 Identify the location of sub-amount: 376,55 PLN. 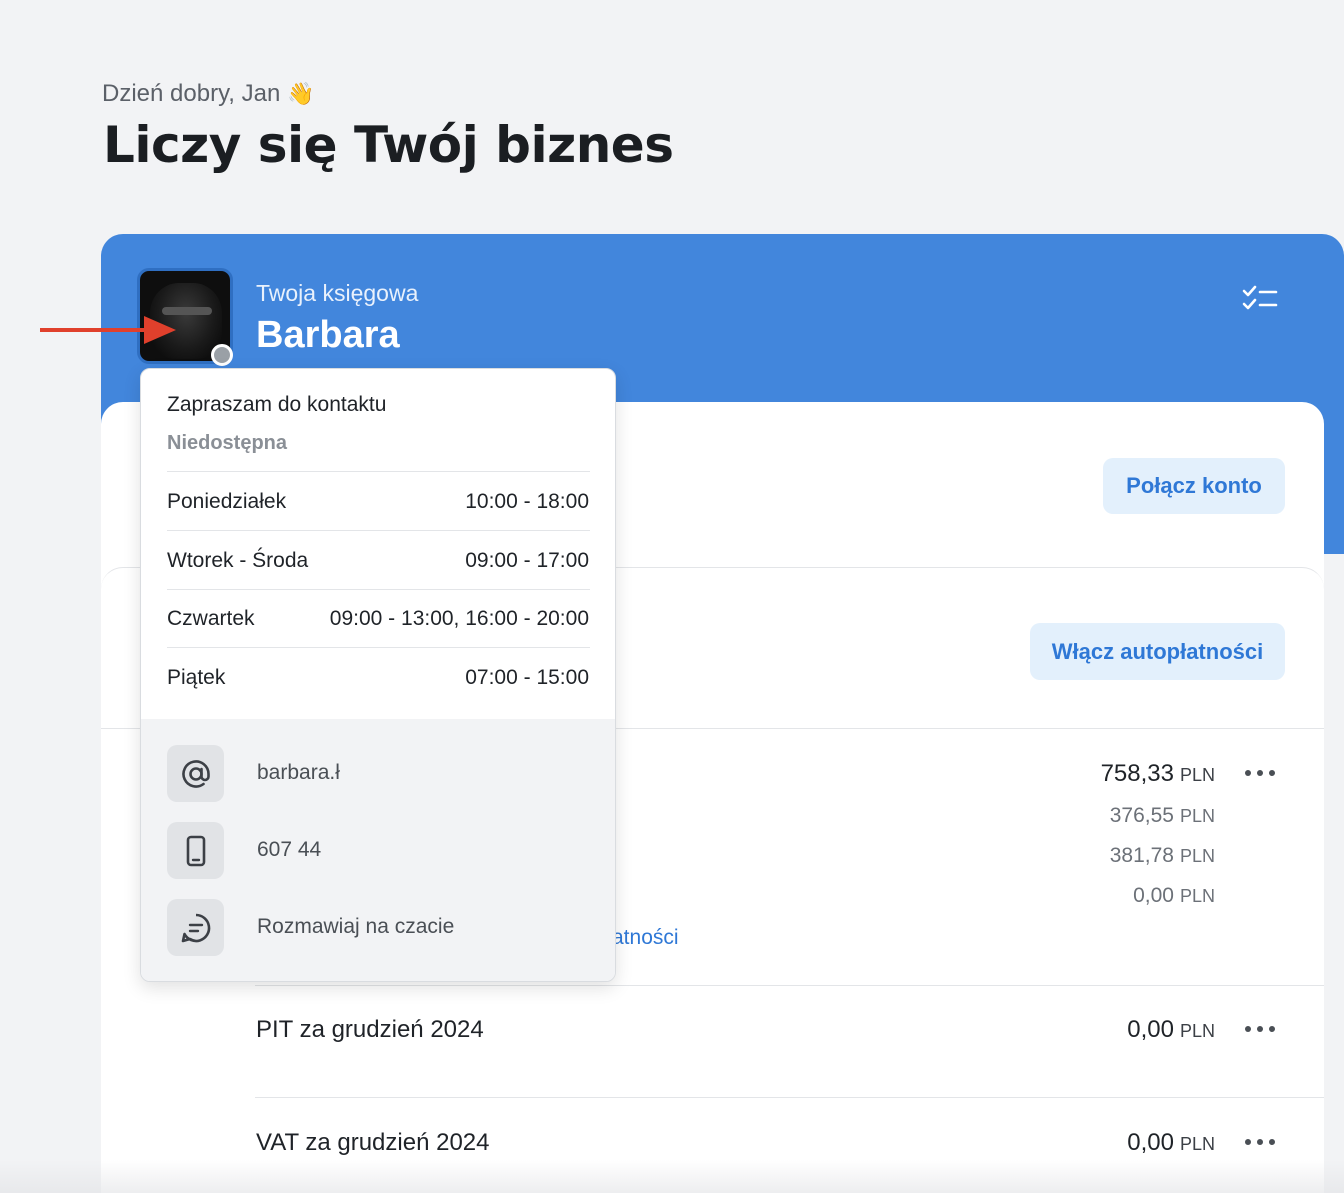
(1162, 816).